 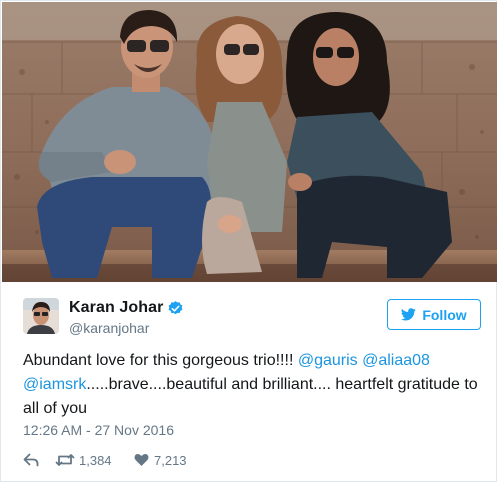 I want to click on tweet-actions: 1,384 7,213, so click(x=105, y=460).